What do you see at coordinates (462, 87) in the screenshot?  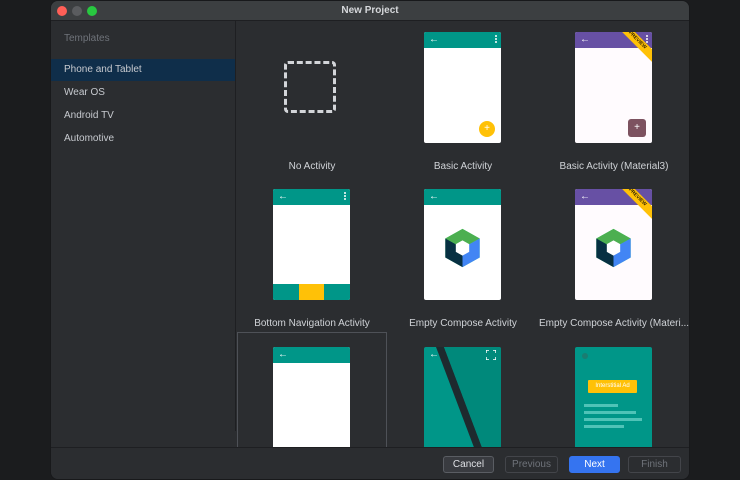 I see `phone-preview: ← +` at bounding box center [462, 87].